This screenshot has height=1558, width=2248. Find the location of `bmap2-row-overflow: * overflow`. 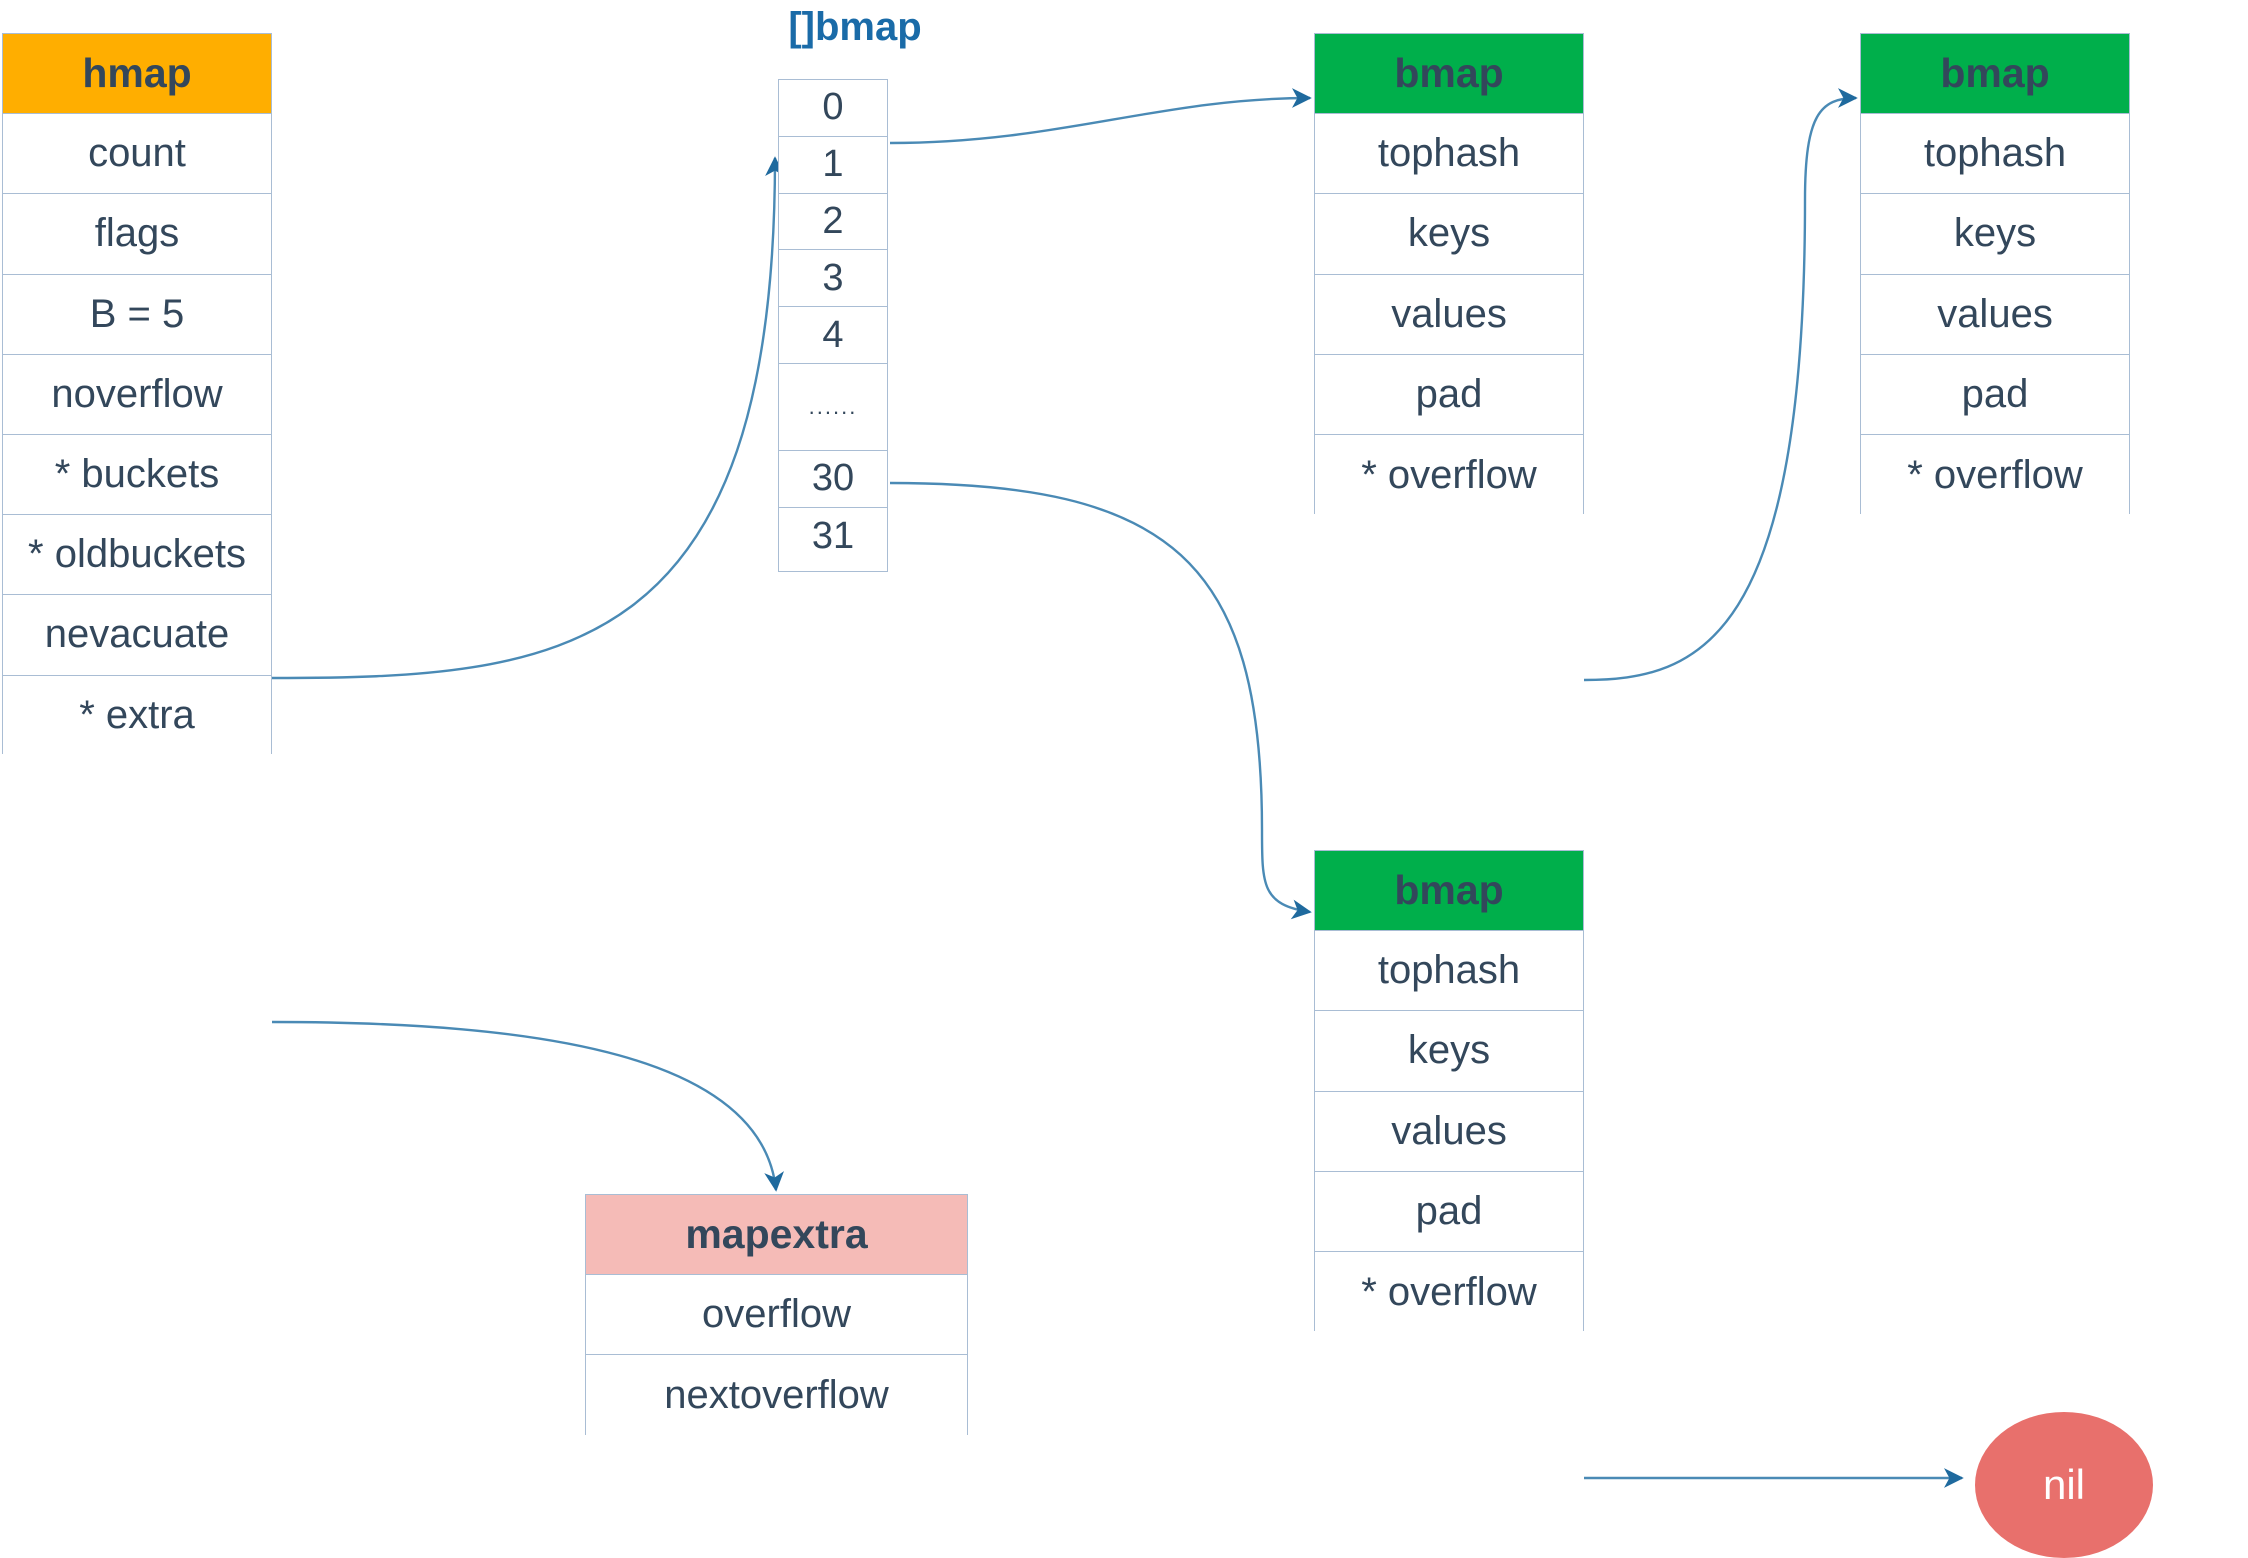

bmap2-row-overflow: * overflow is located at coordinates (1995, 475).